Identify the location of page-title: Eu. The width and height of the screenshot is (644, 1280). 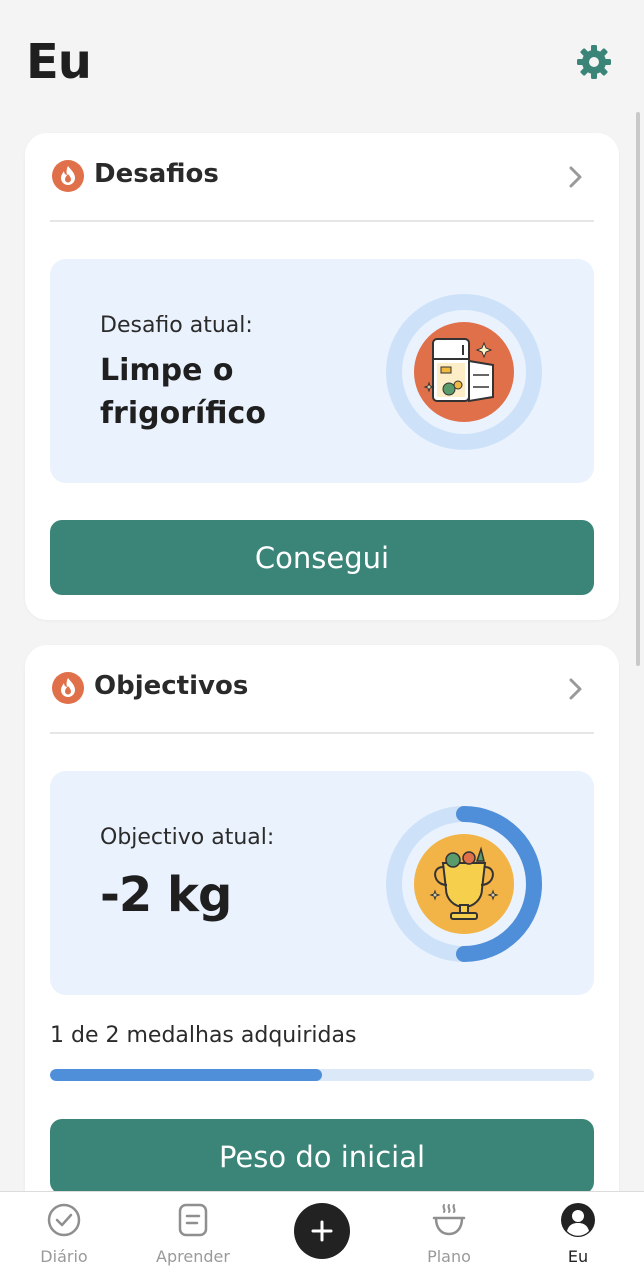
(59, 62).